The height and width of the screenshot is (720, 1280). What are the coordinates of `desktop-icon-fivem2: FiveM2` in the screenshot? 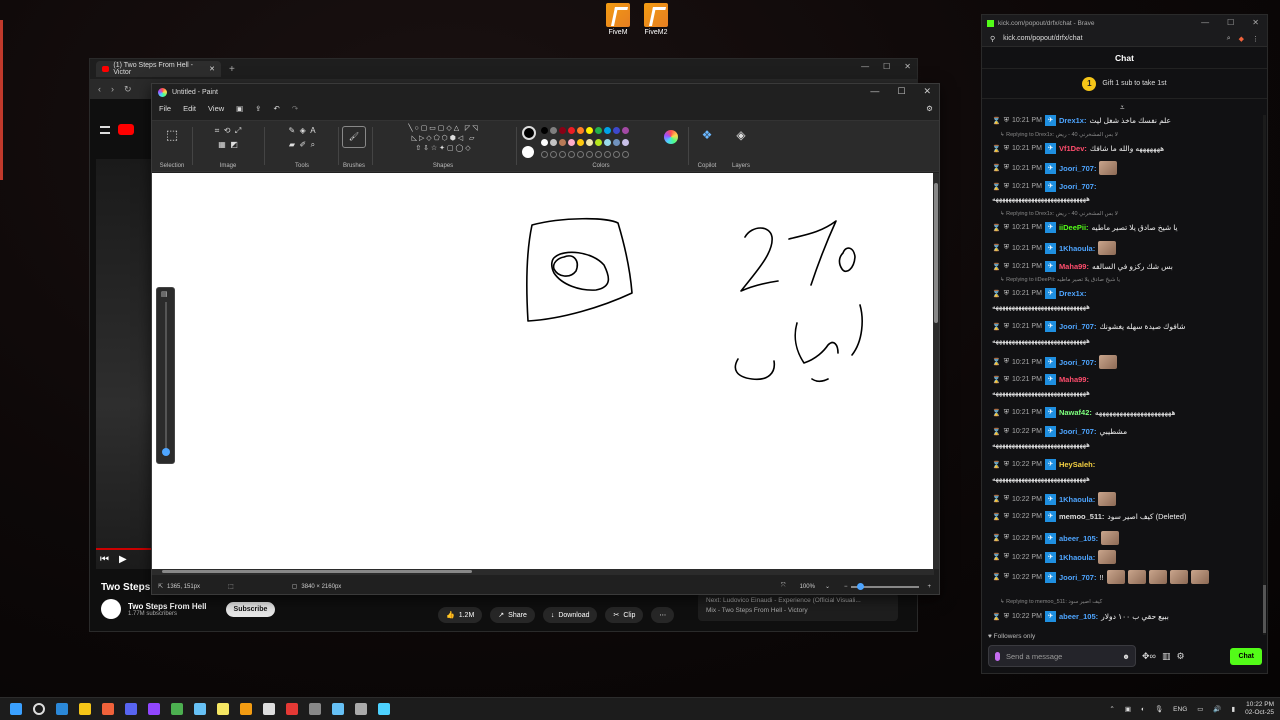 It's located at (656, 19).